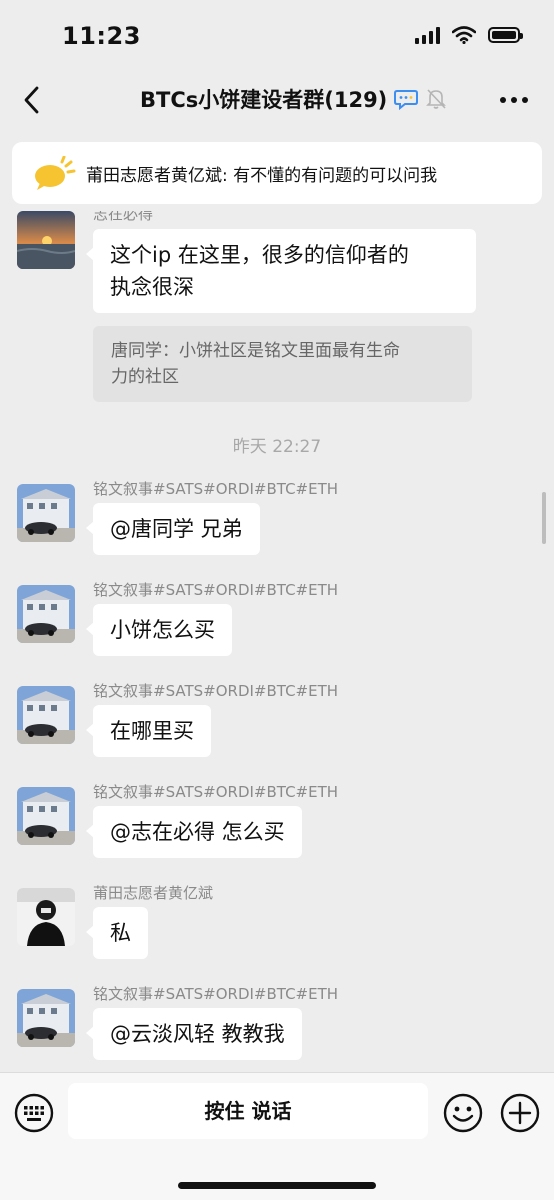  What do you see at coordinates (463, 1113) in the screenshot?
I see `emoji-icon` at bounding box center [463, 1113].